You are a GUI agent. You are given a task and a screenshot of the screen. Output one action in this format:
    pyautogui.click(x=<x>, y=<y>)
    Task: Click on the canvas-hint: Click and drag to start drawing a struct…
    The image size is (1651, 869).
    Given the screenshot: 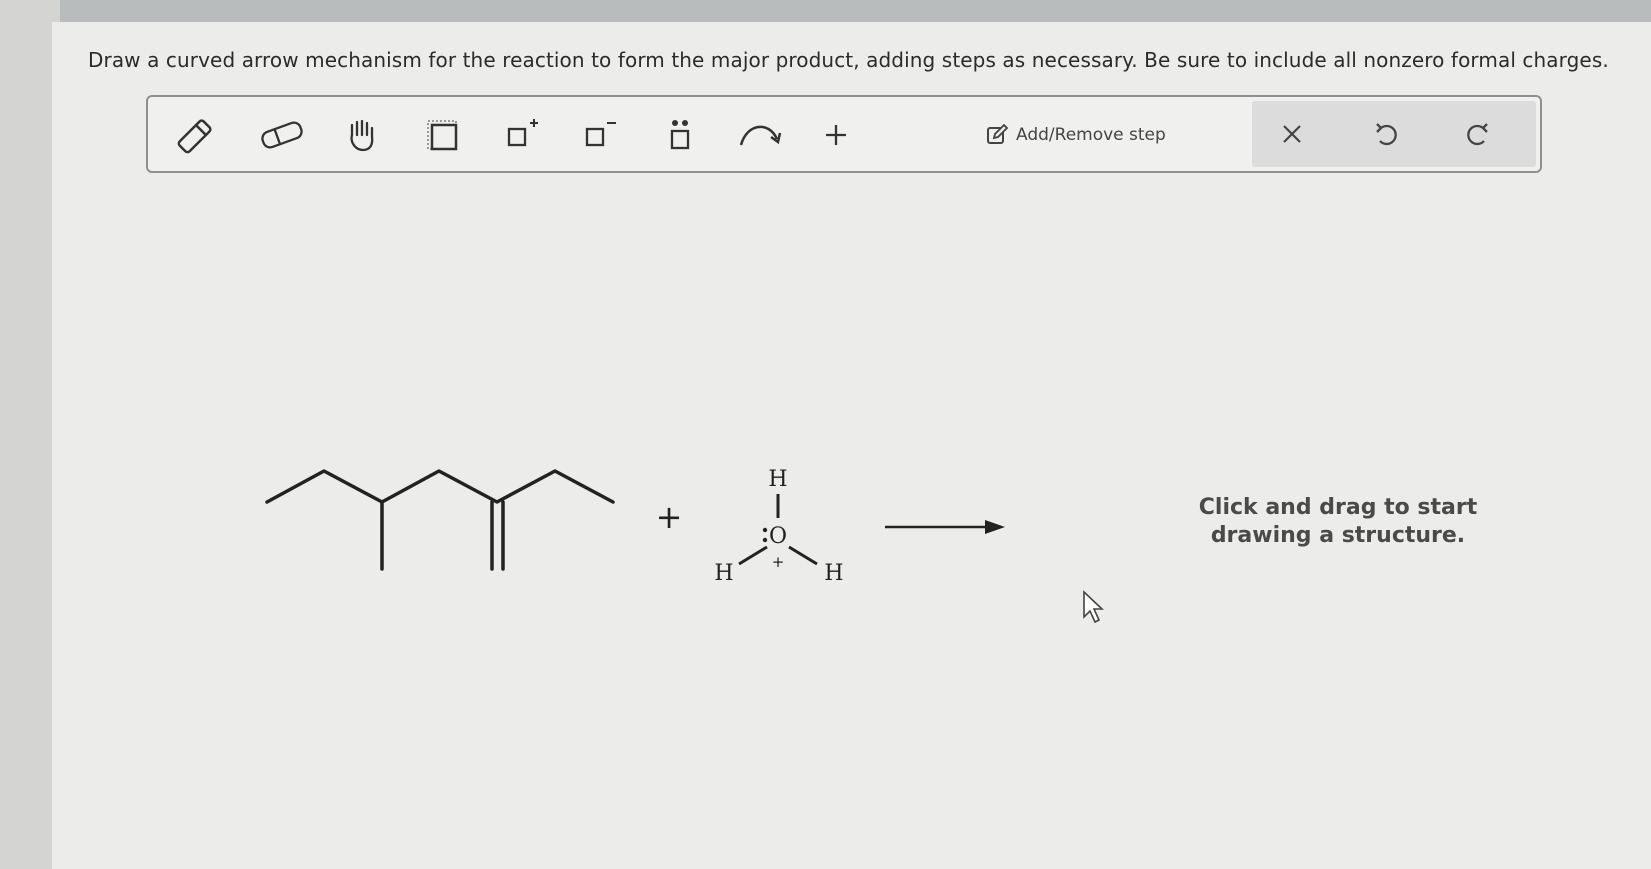 What is the action you would take?
    pyautogui.click(x=1338, y=521)
    